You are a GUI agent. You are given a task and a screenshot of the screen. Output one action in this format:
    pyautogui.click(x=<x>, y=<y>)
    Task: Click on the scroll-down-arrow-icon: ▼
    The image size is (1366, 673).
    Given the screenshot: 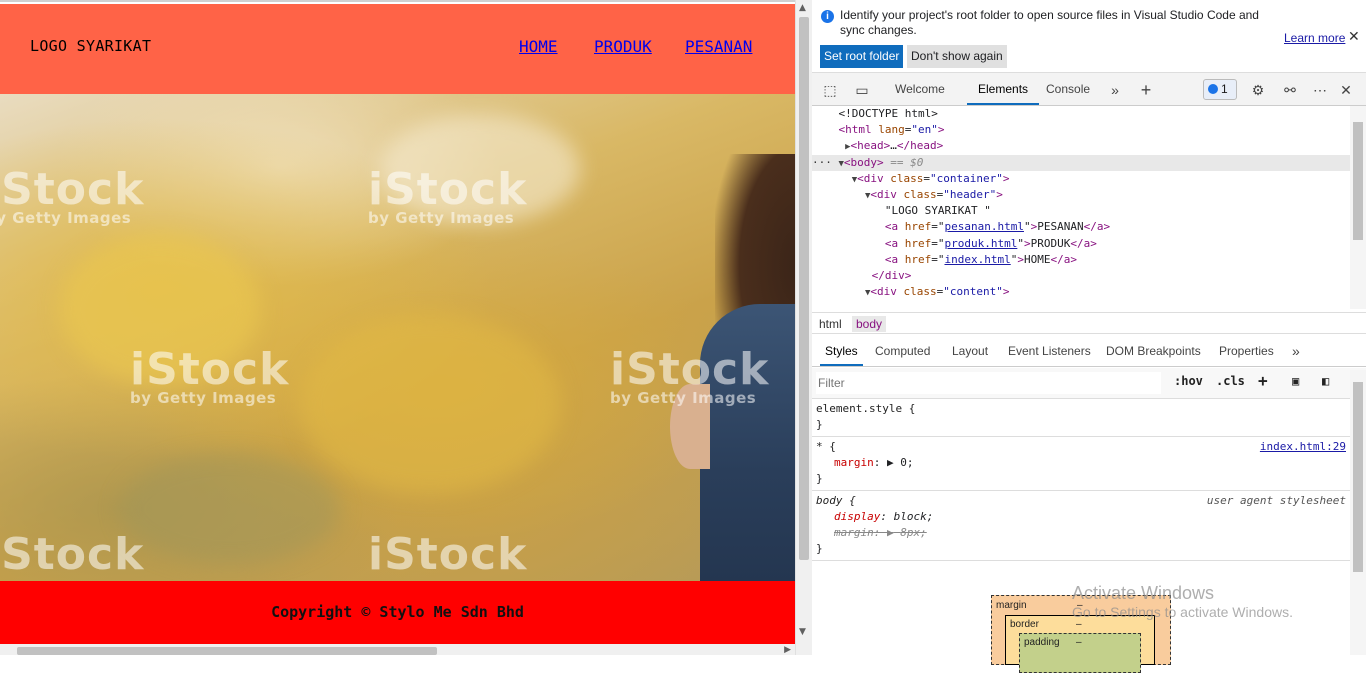 What is the action you would take?
    pyautogui.click(x=802, y=632)
    